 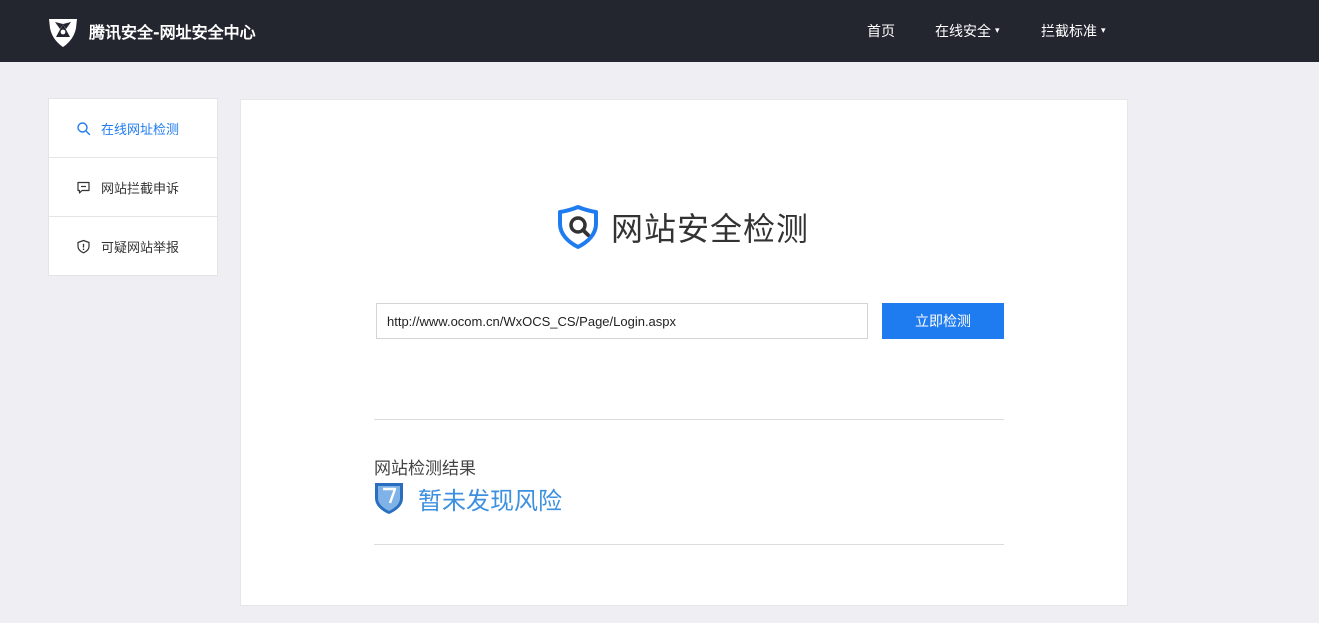 I want to click on page-heading: 网站安全检测, so click(x=682, y=227).